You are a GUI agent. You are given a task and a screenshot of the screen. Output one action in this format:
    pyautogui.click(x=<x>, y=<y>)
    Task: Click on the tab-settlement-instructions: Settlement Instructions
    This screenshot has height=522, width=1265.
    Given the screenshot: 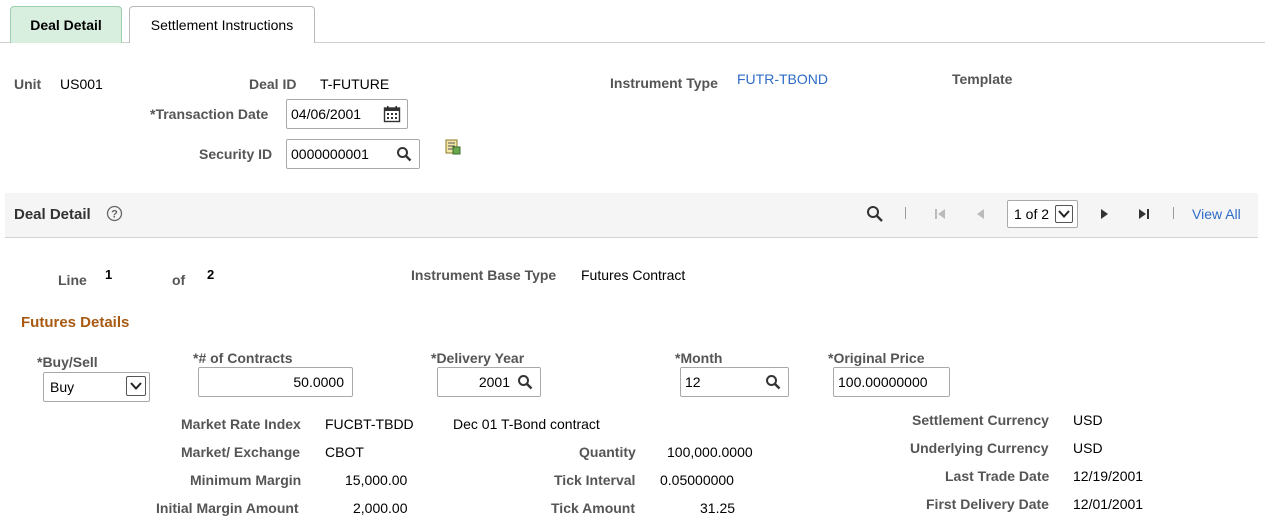 What is the action you would take?
    pyautogui.click(x=222, y=24)
    